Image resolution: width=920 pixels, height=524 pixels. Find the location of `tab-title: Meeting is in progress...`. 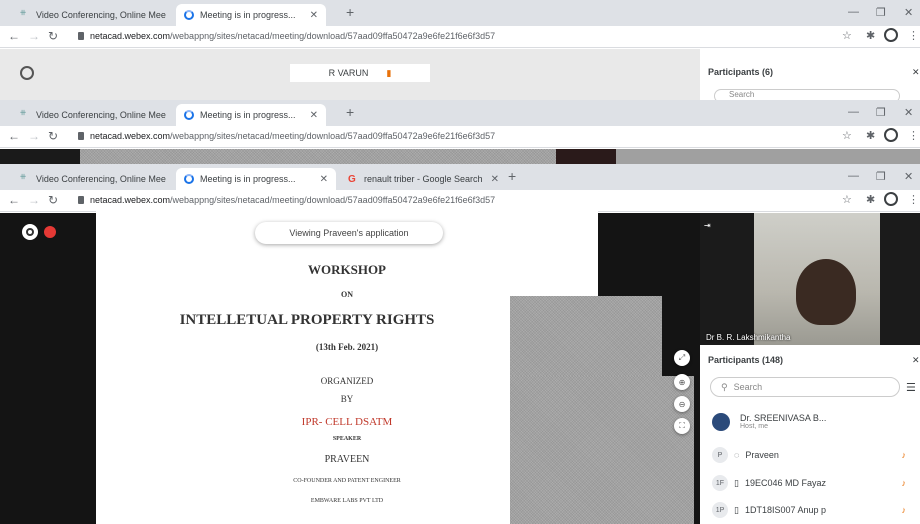

tab-title: Meeting is in progress... is located at coordinates (248, 179).